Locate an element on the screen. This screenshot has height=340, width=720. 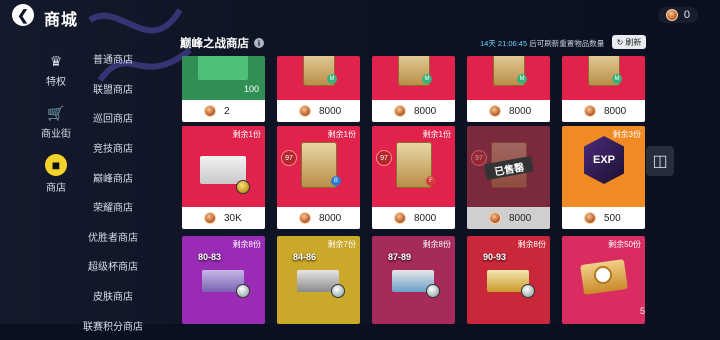
rail-label: 商业街 is located at coordinates (56, 134).